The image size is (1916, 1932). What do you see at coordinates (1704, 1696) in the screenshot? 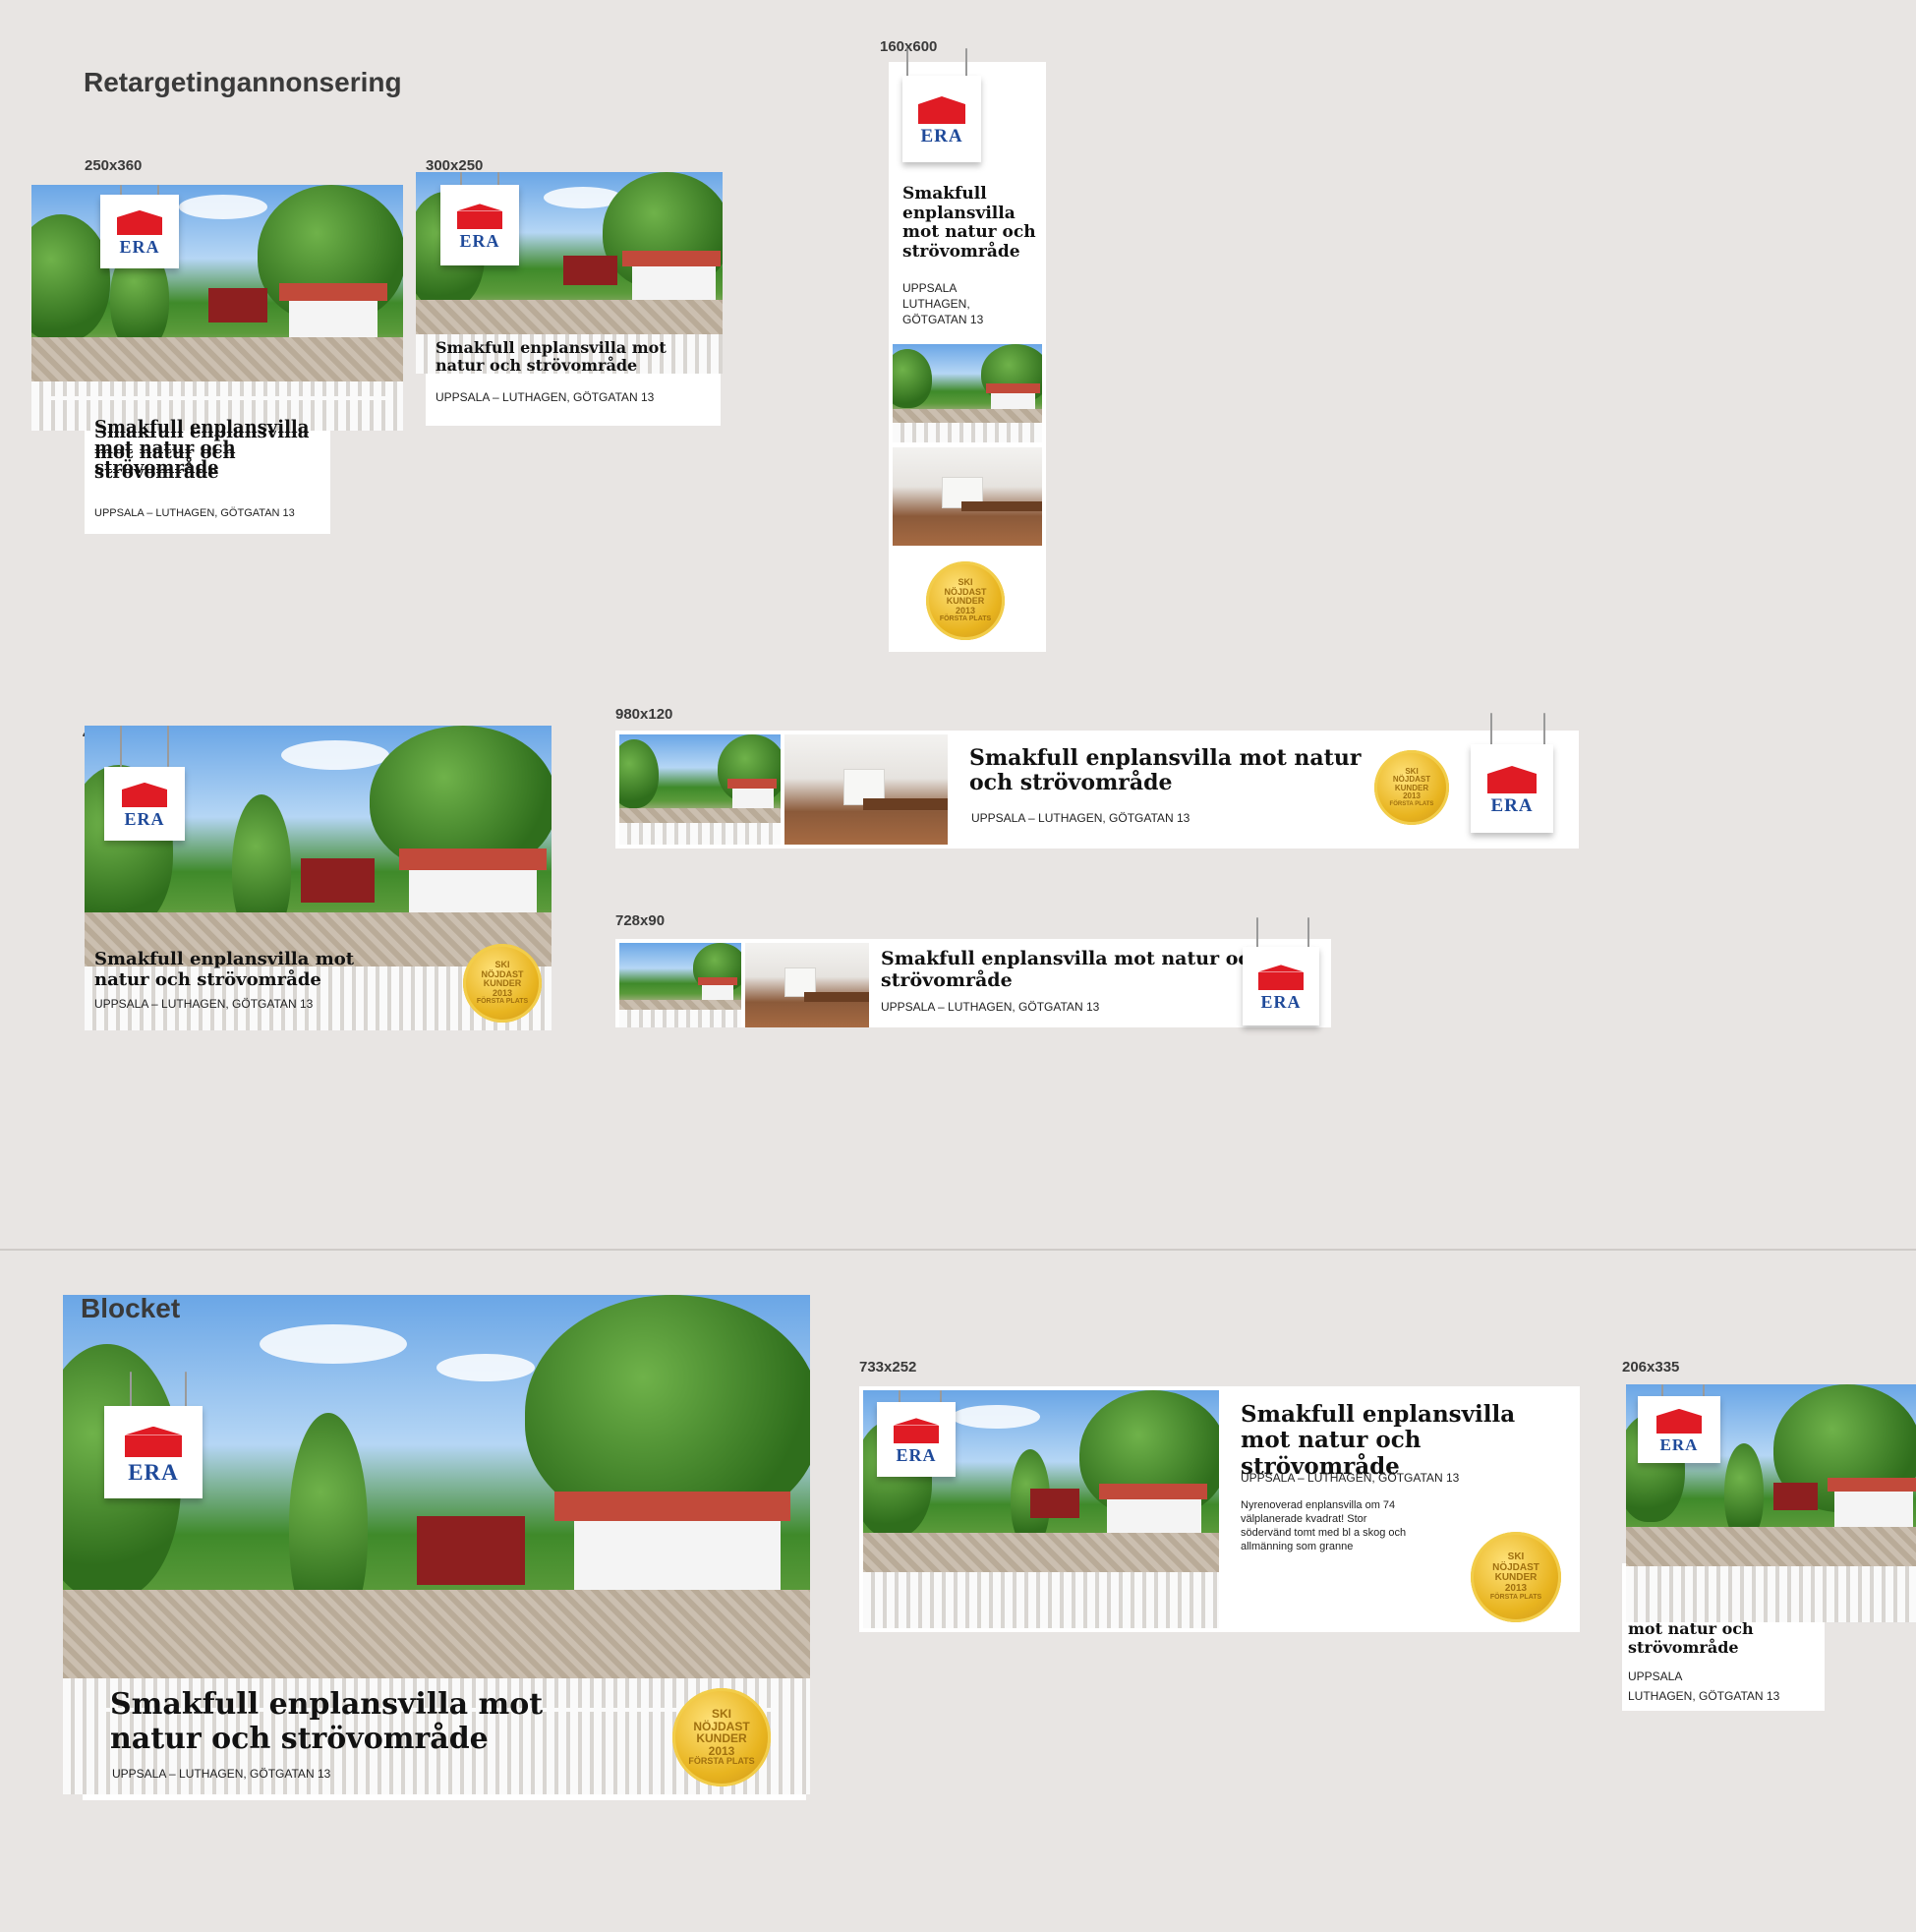
I see `ad-address-street: LUTHAGEN, GÖTGATAN 13` at bounding box center [1704, 1696].